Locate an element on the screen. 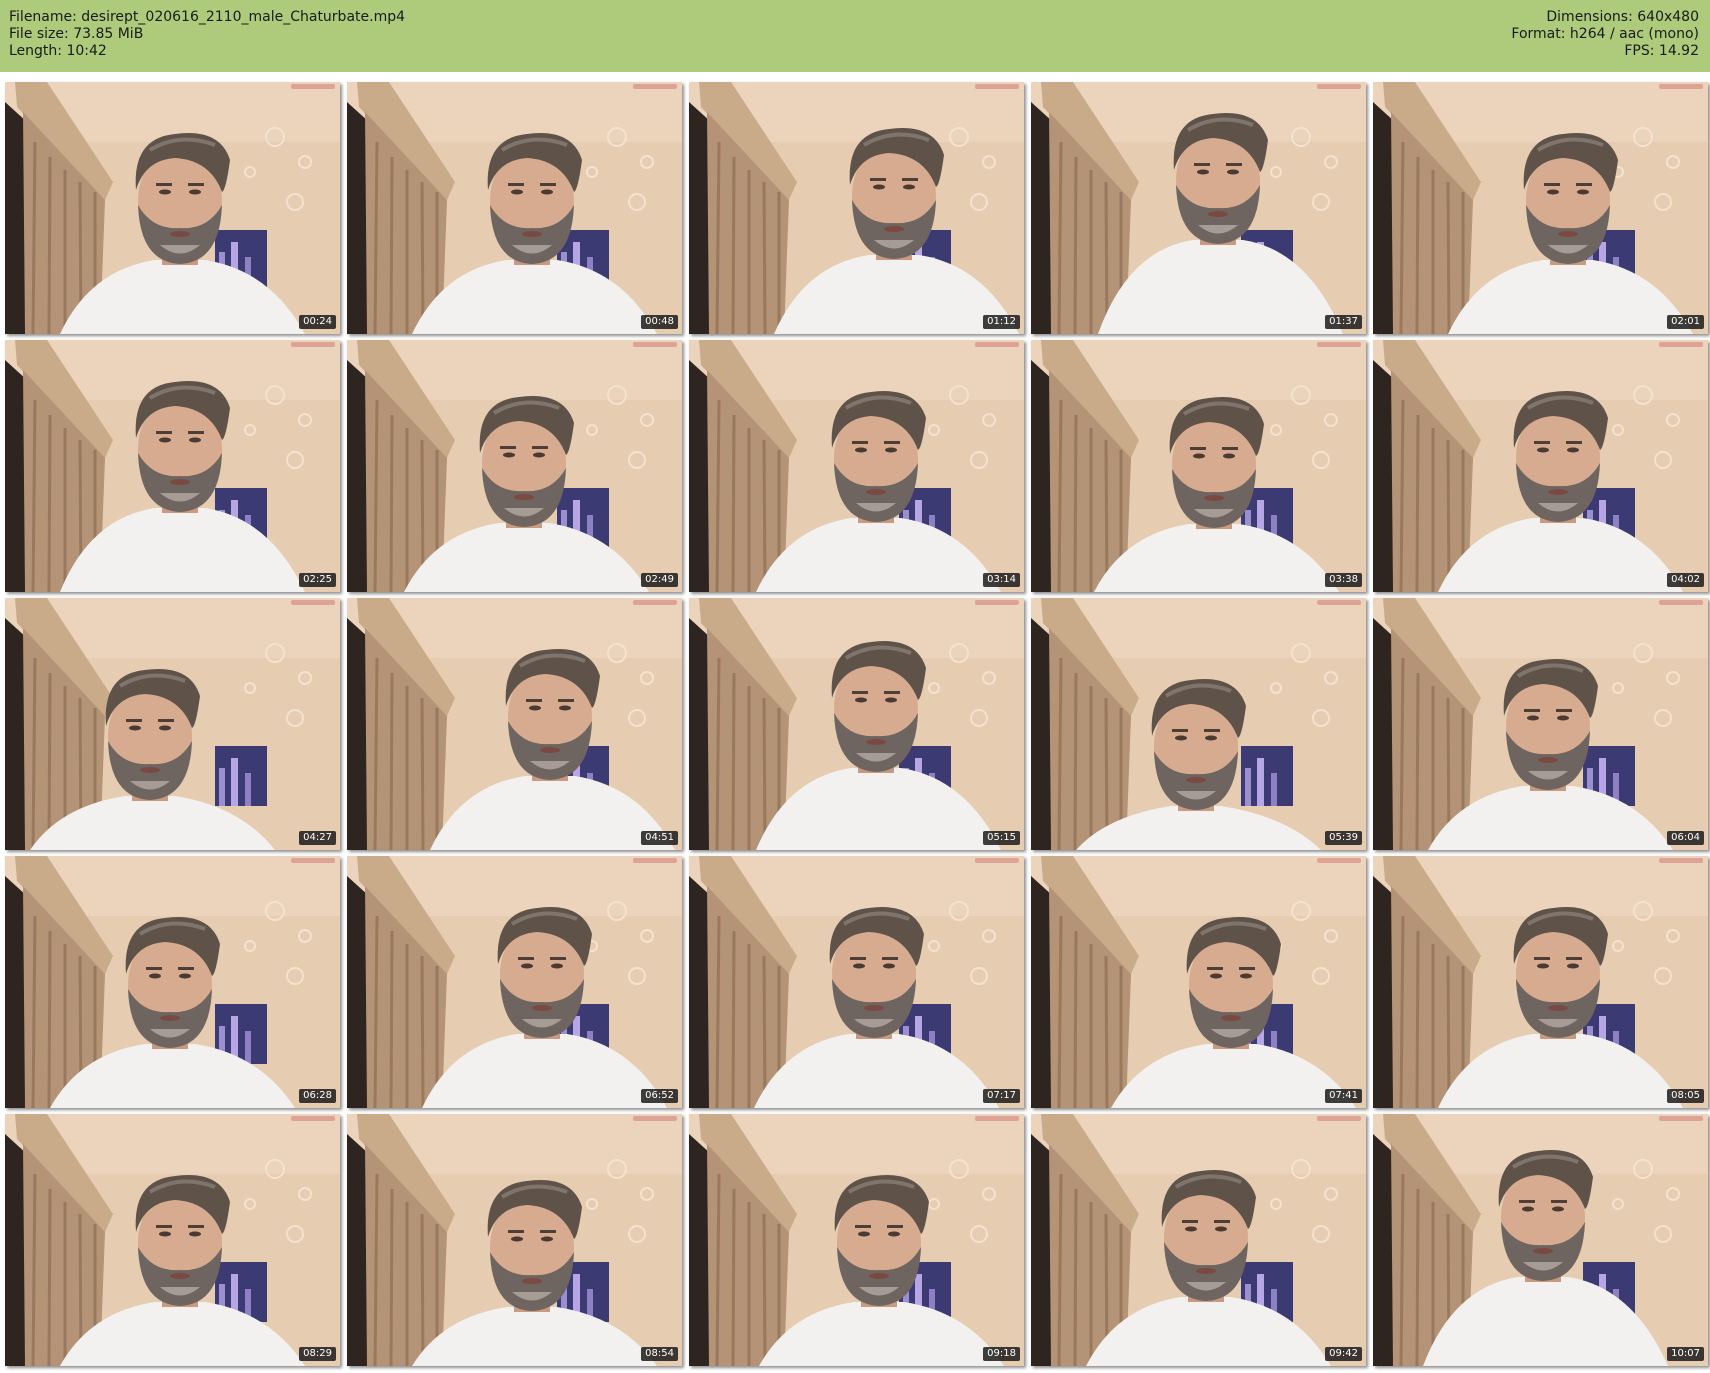 This screenshot has width=1710, height=1373. format-text: Format: h264 / aac (mono) is located at coordinates (1605, 34).